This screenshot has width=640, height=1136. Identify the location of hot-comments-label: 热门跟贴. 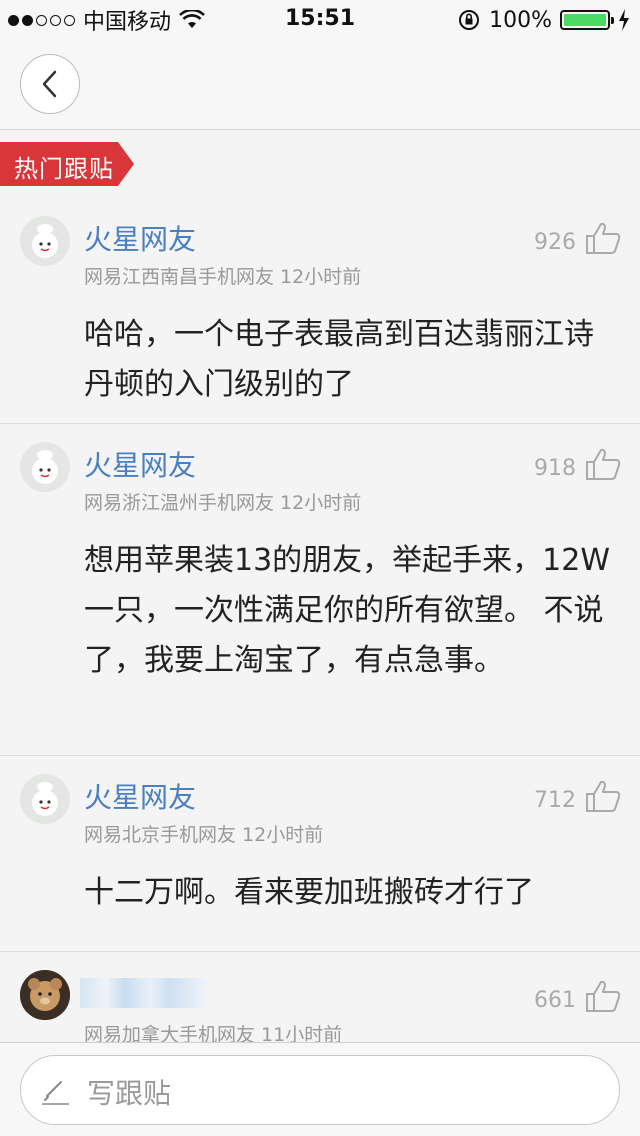
(67, 164).